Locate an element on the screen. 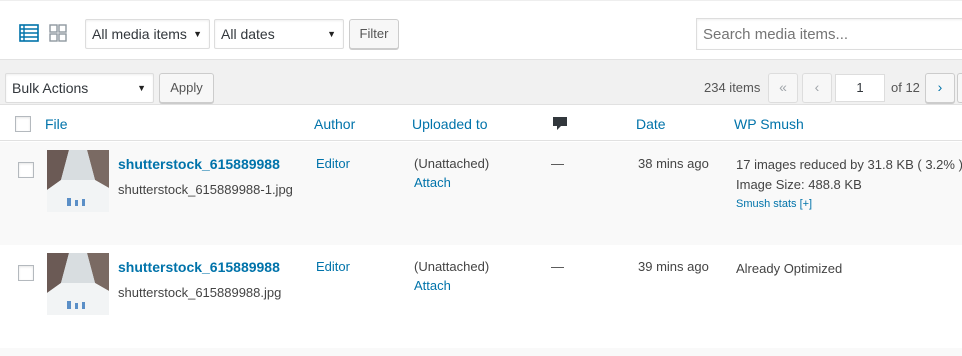  current-page-input: 1 is located at coordinates (860, 88).